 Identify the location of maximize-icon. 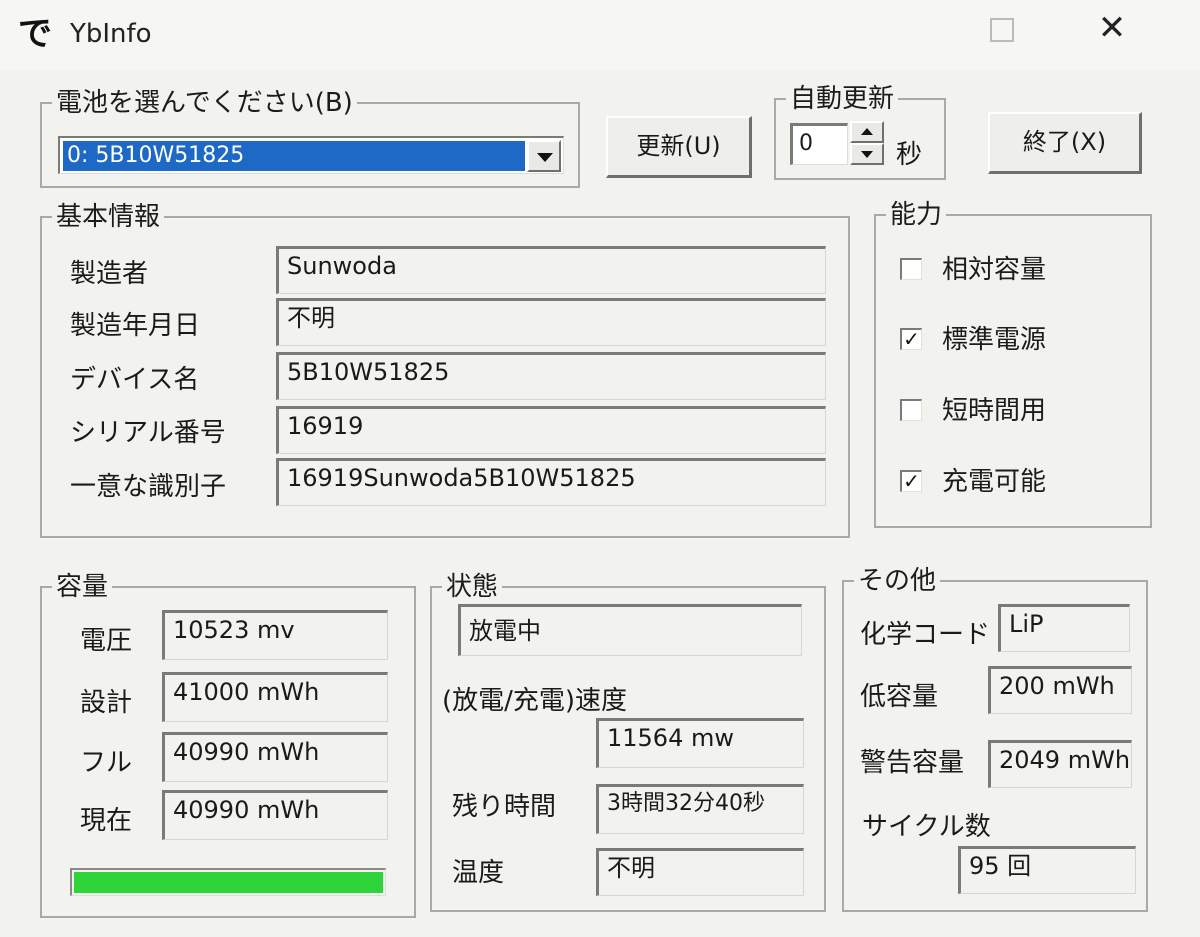
(1002, 29).